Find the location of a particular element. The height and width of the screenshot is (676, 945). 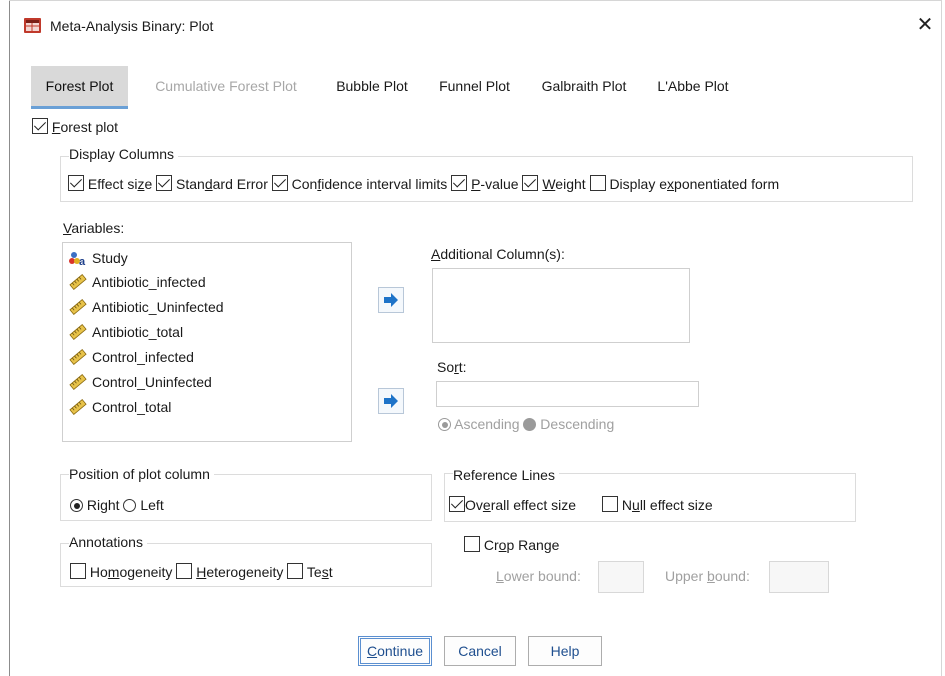

tab-forest-plot-label: Forest Plot is located at coordinates (79, 86).